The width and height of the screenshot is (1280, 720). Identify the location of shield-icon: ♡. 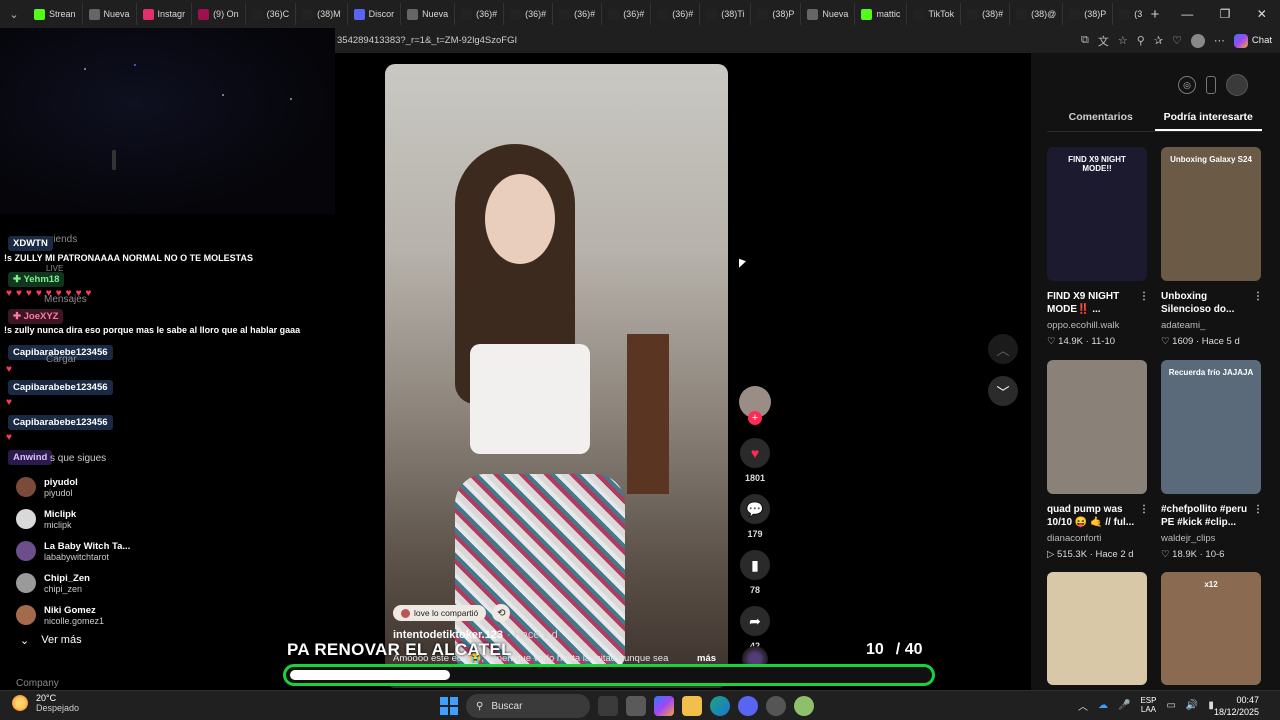
(1177, 40).